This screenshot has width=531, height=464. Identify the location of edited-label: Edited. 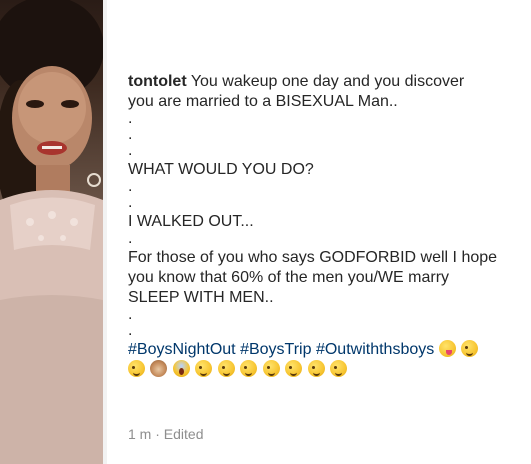
(183, 434).